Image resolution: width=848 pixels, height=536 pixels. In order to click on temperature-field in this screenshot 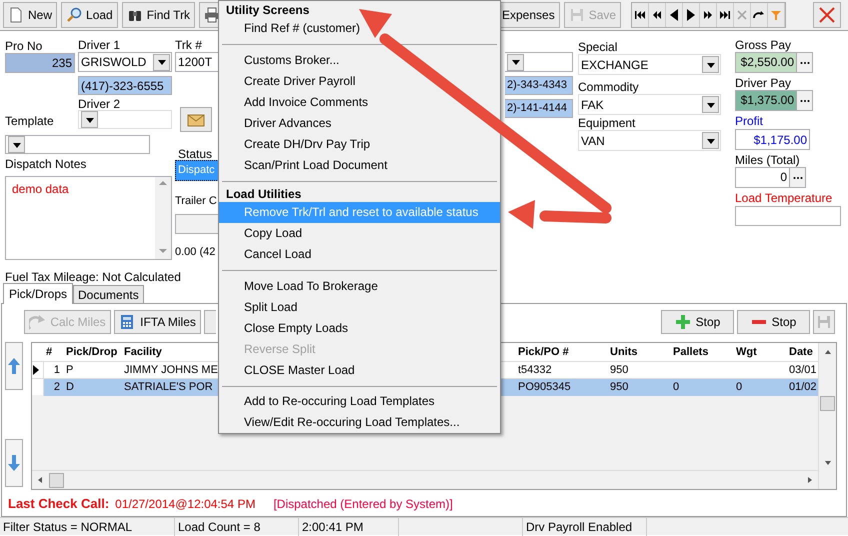, I will do `click(788, 216)`.